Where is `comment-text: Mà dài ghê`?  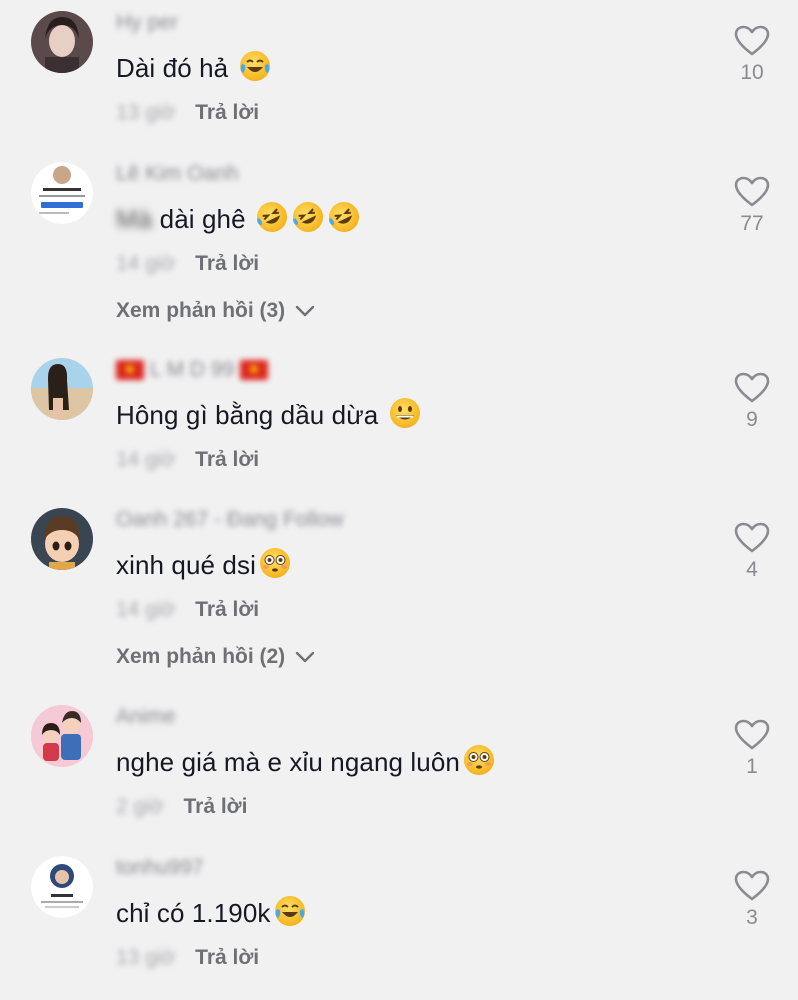
comment-text: Mà dài ghê is located at coordinates (238, 217).